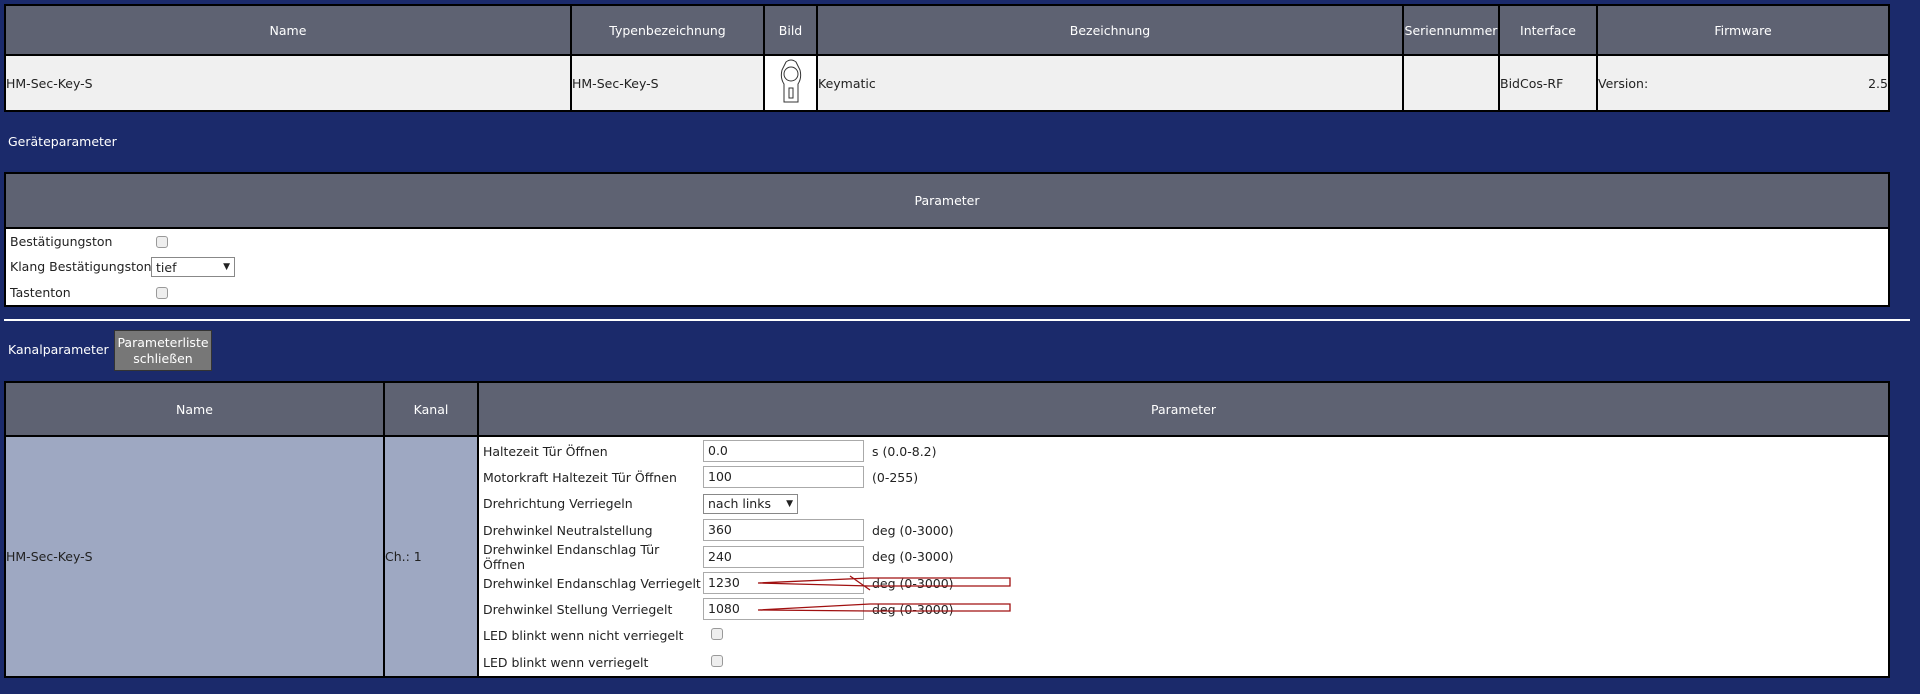  I want to click on ch-col-name: Name, so click(194, 409).